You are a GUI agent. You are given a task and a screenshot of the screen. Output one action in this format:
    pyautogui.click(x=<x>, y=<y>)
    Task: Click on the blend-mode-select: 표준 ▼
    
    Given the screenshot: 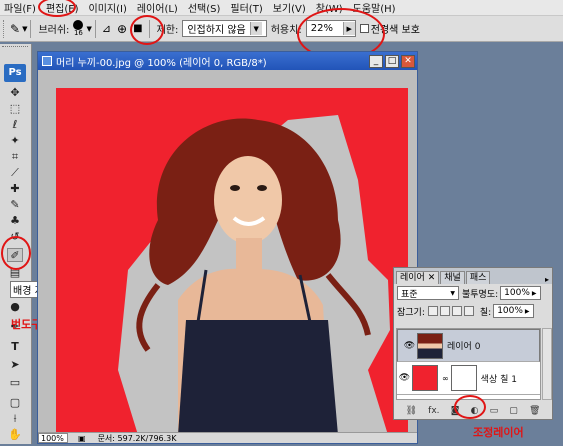 What is the action you would take?
    pyautogui.click(x=428, y=293)
    